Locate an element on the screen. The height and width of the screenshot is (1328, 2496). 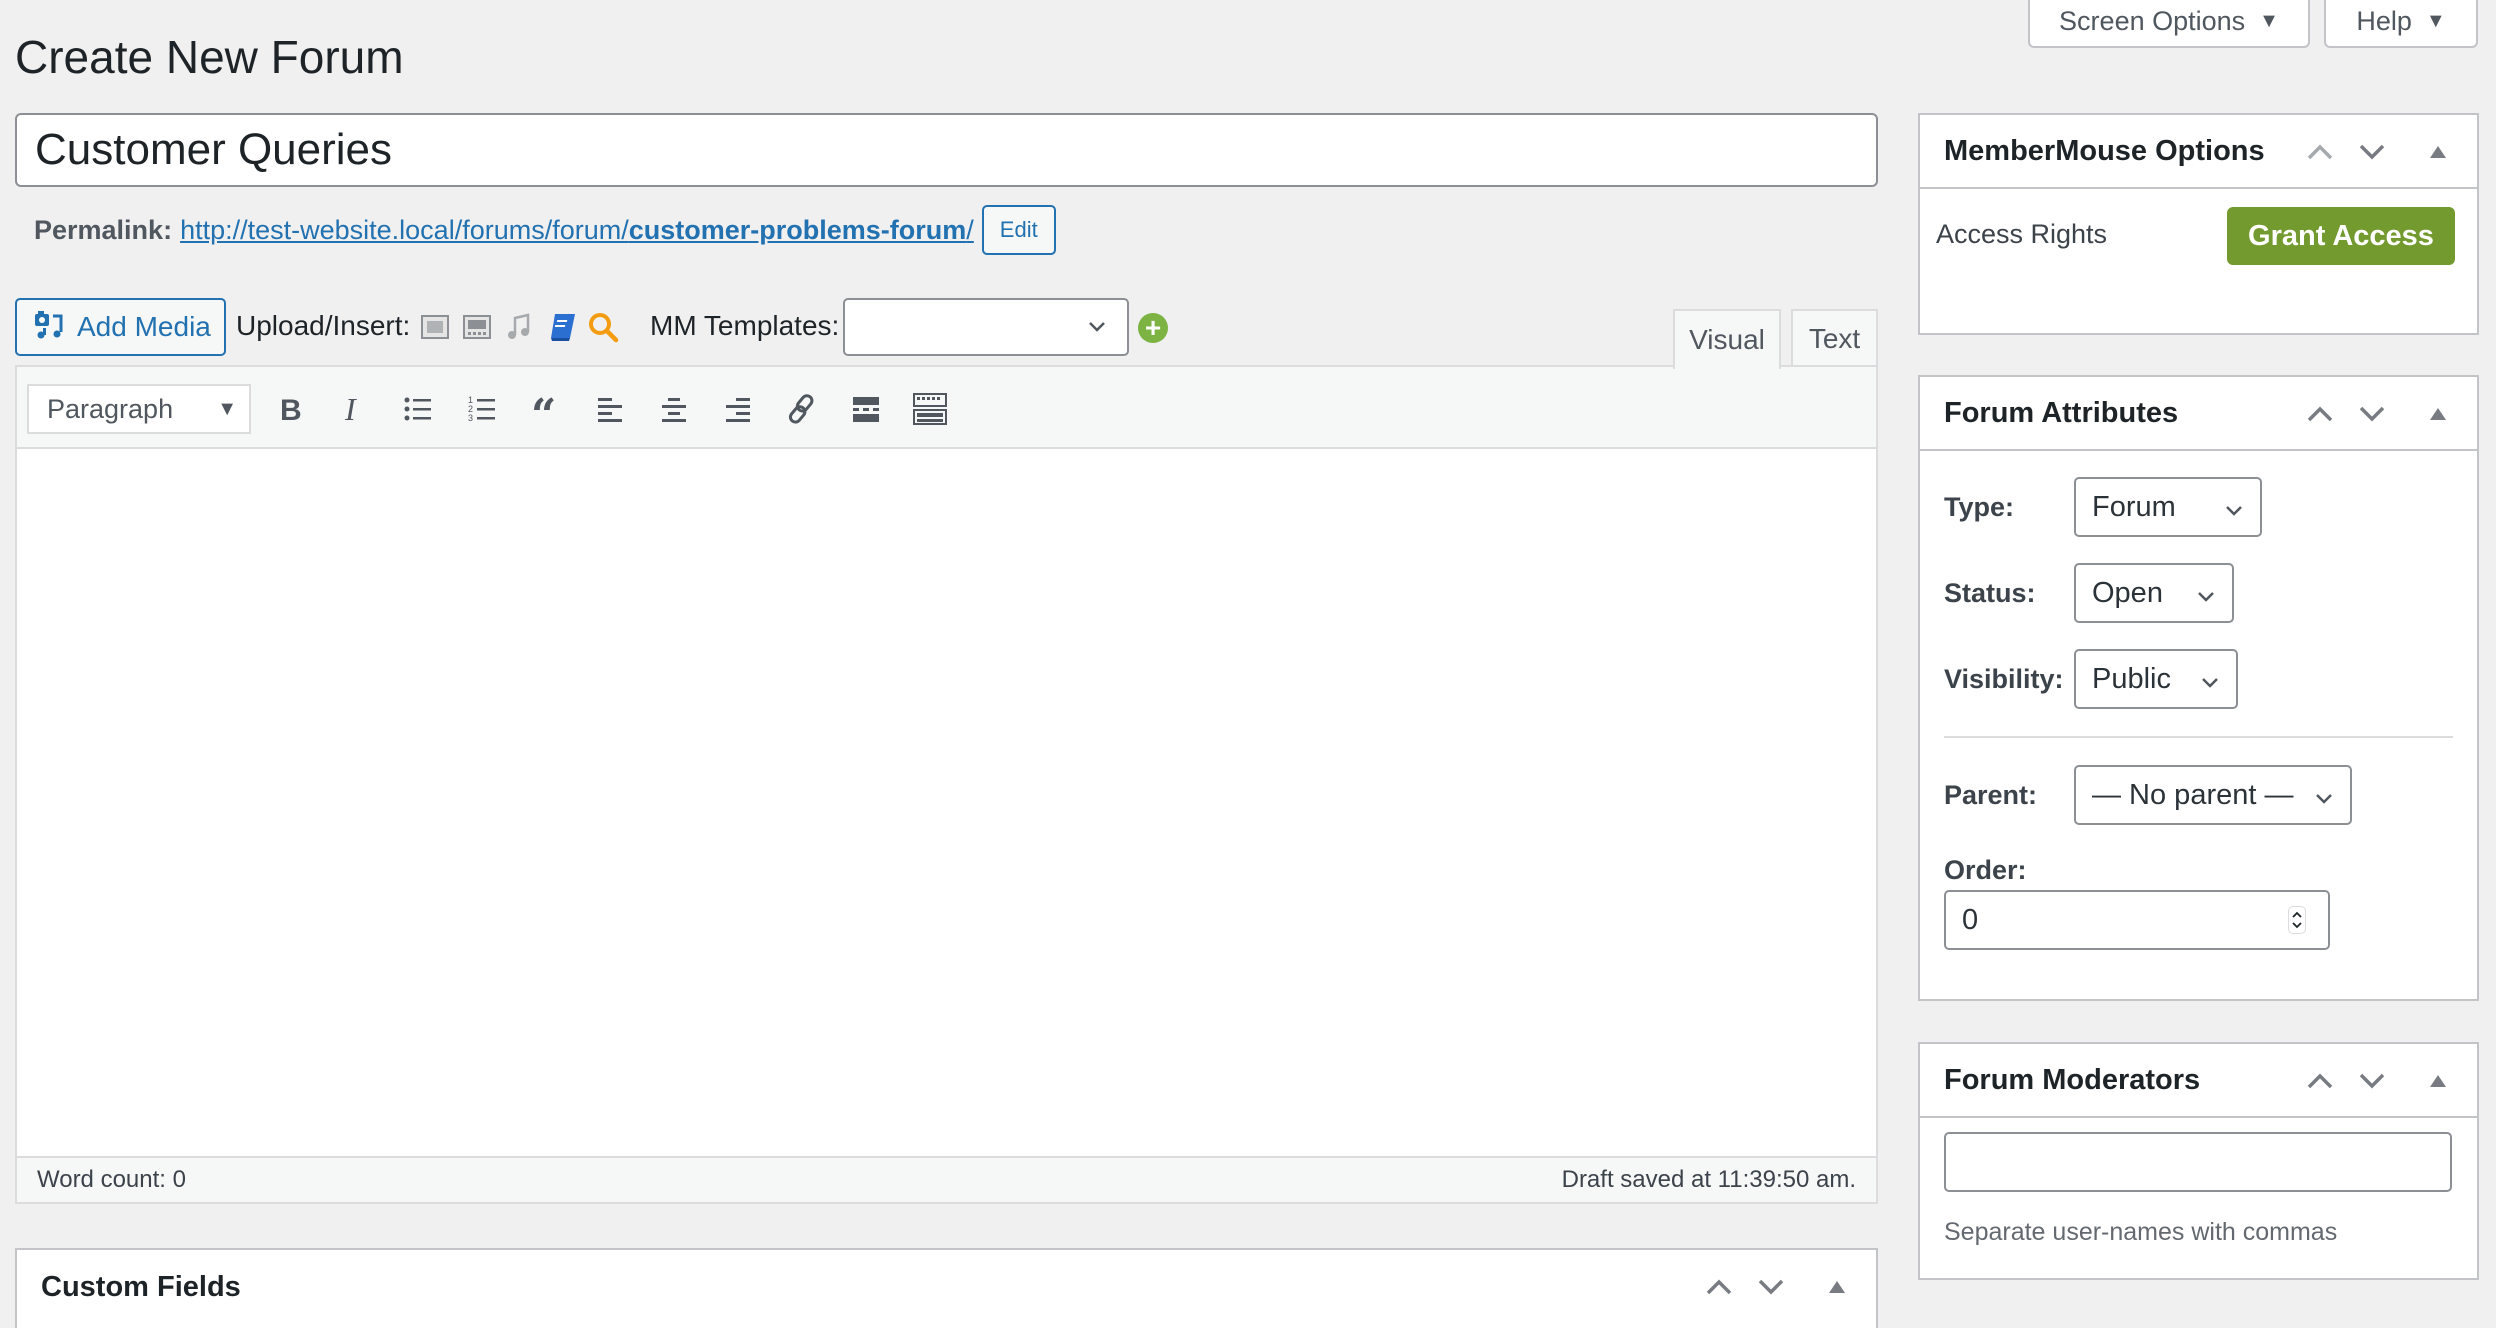
moderators-help-text: Separate user-names with commas is located at coordinates (2141, 1232).